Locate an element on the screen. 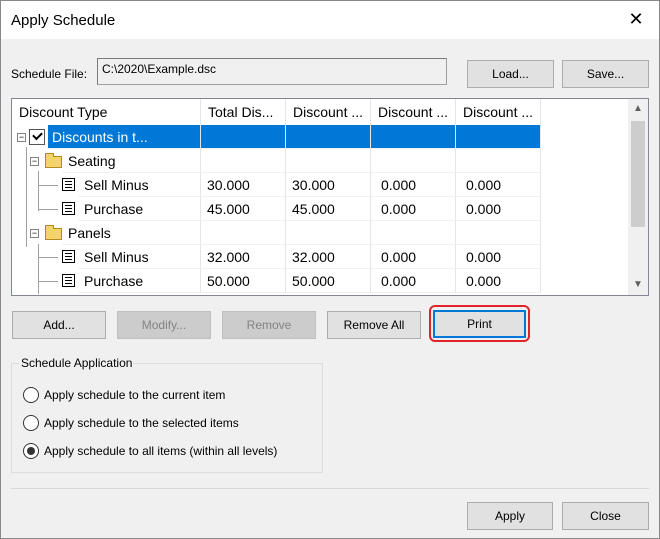 This screenshot has width=660, height=539. scrollbar-thumb is located at coordinates (638, 174).